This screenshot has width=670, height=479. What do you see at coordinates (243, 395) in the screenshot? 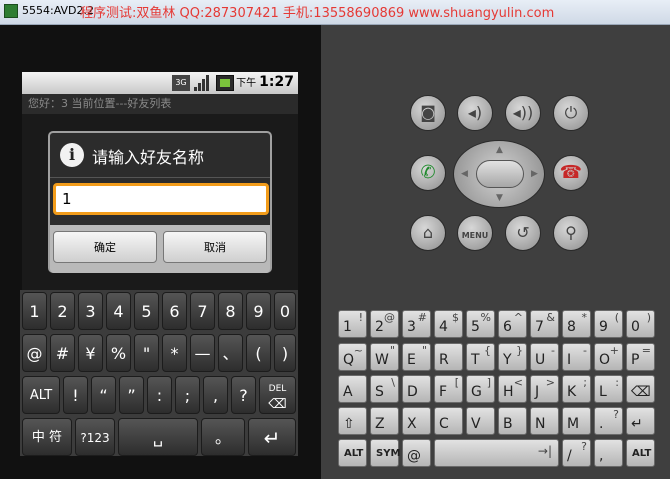
I see `soft-key-question: ?` at bounding box center [243, 395].